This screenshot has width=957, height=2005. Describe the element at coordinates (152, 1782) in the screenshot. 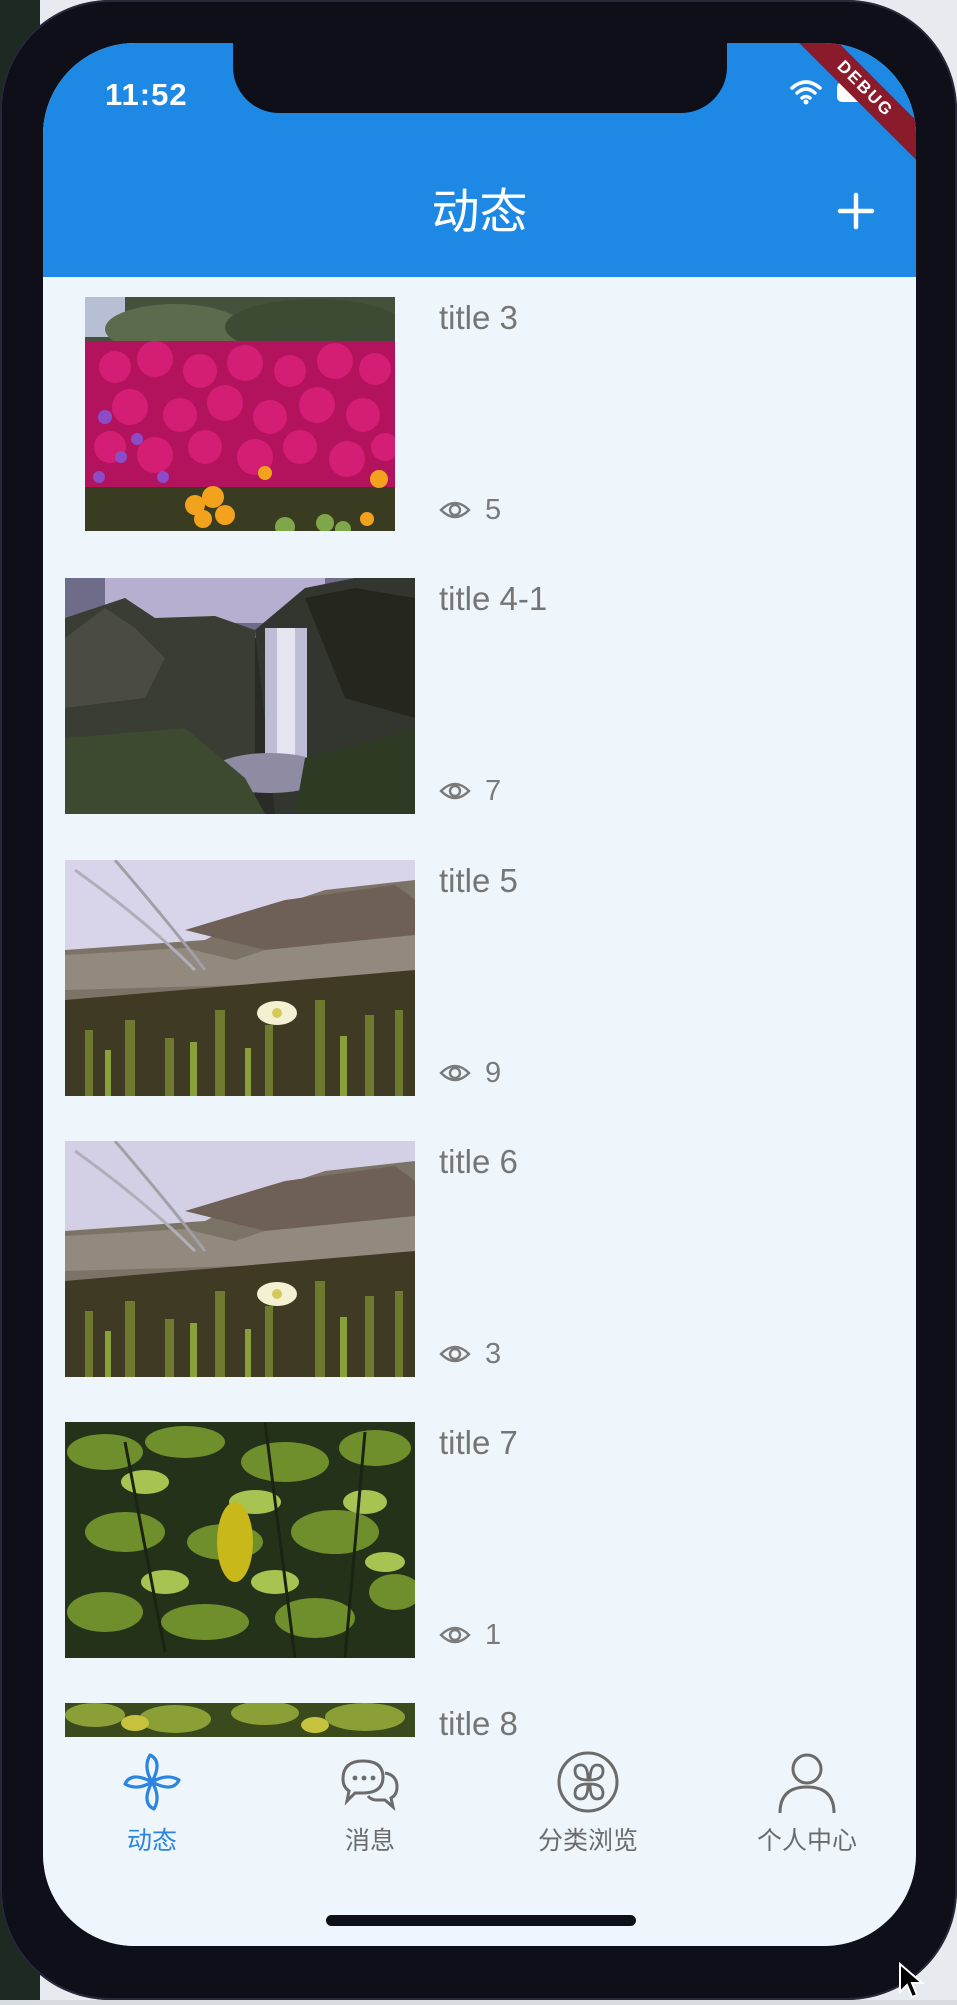

I see `pinwheel-icon` at that location.